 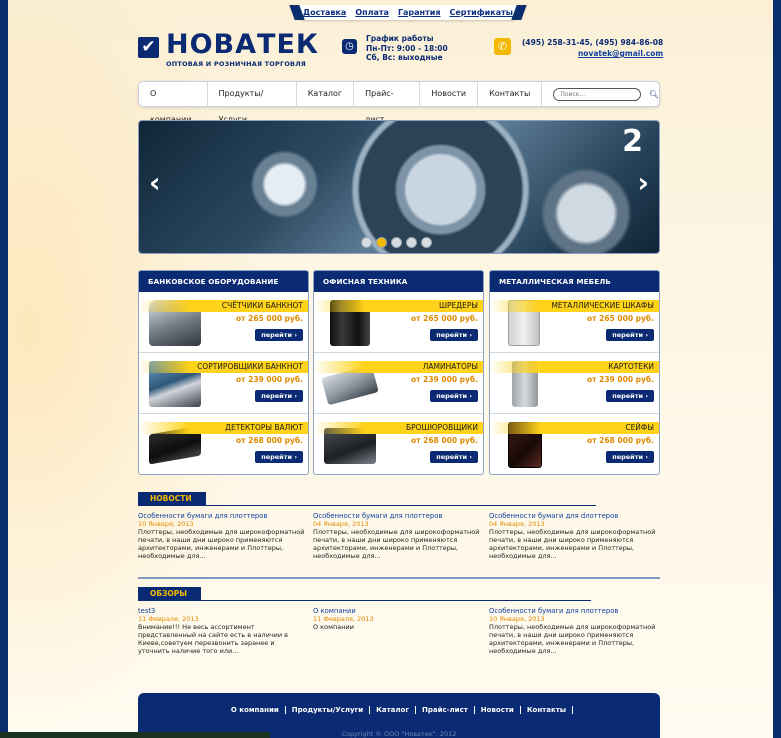 What do you see at coordinates (242, 44) in the screenshot?
I see `logo-title: НОВАТЕК` at bounding box center [242, 44].